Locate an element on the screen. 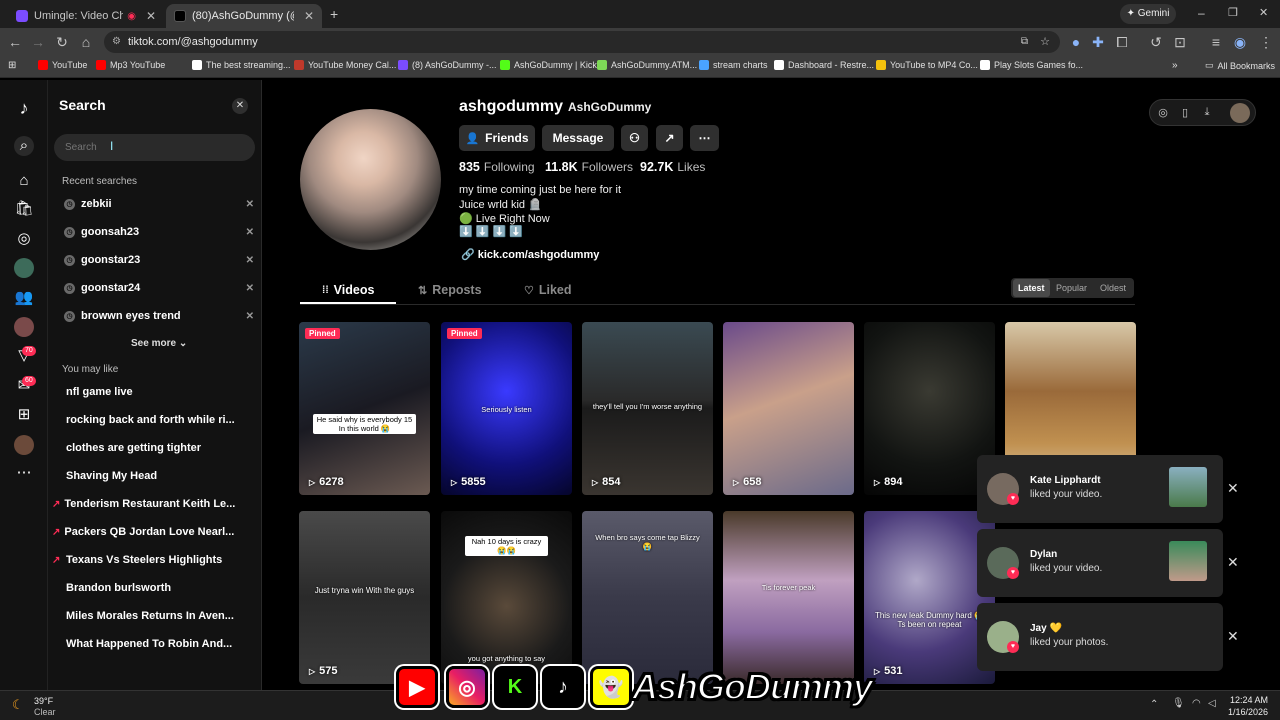 This screenshot has width=1280, height=720. sort-popular-button: Popular is located at coordinates (1071, 288).